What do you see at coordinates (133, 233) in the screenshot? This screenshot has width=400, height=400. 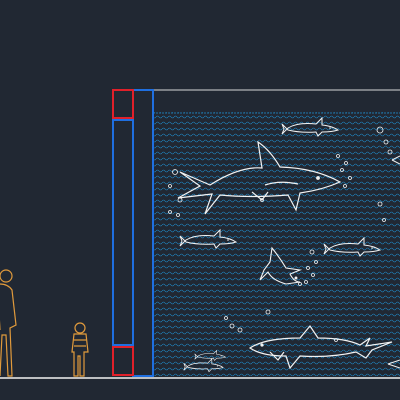 I see `tank-wall` at bounding box center [133, 233].